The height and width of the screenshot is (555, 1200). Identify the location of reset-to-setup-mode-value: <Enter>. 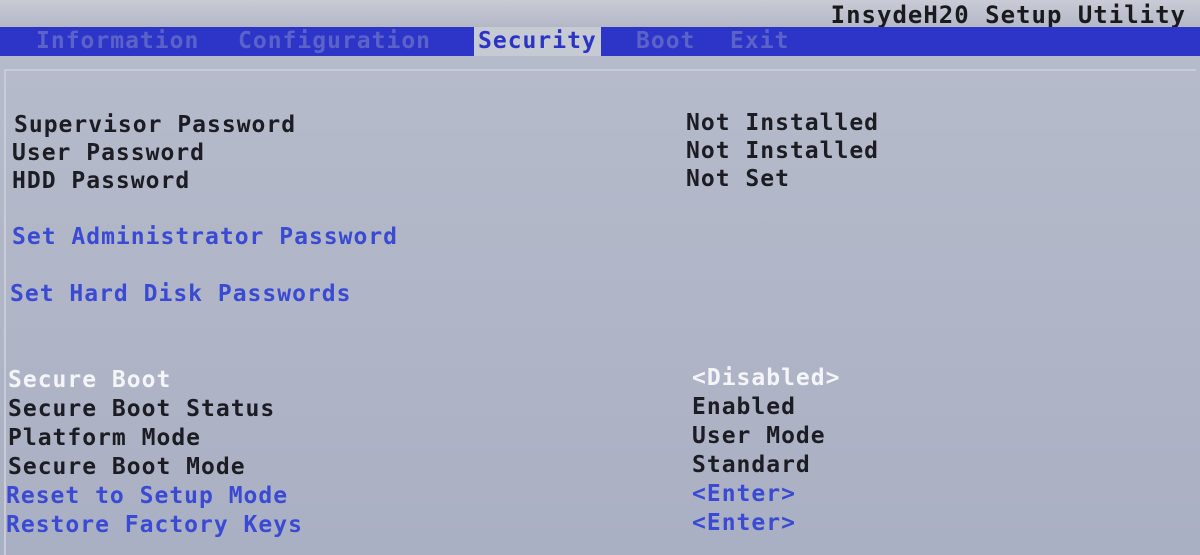
(744, 494).